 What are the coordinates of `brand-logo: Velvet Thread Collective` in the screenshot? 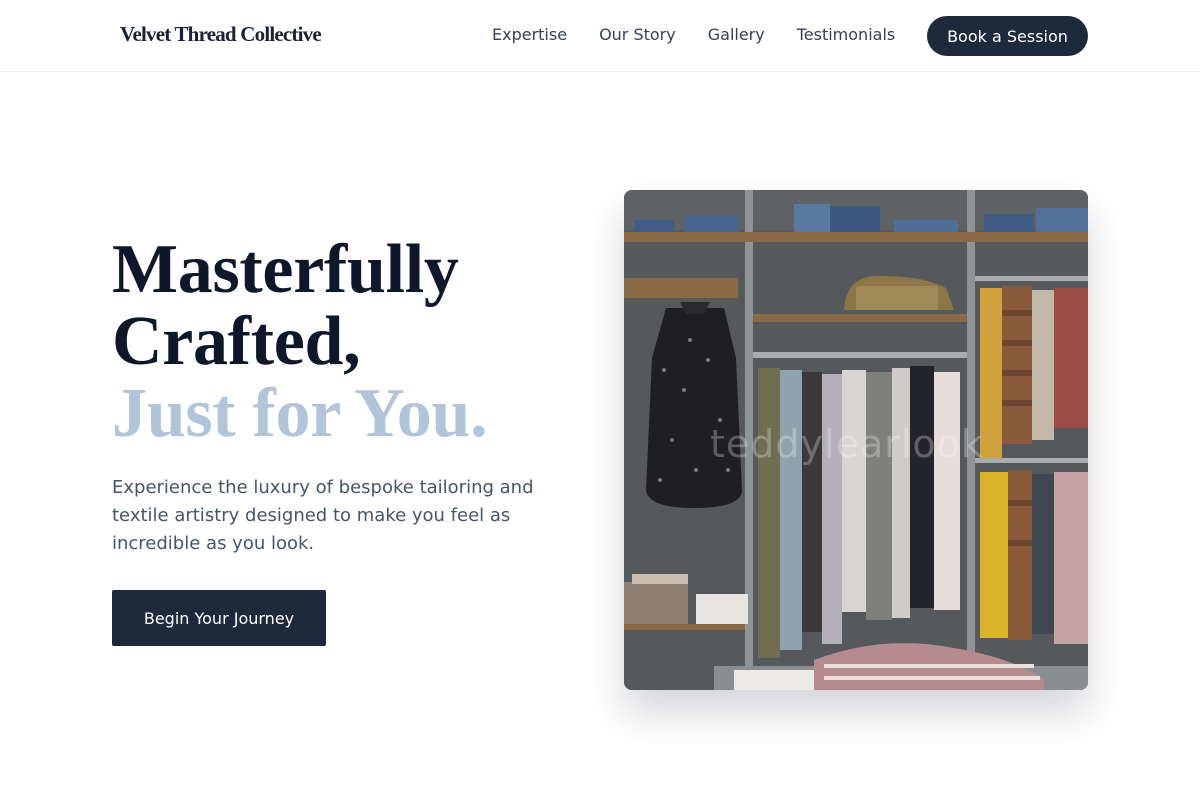 It's located at (221, 34).